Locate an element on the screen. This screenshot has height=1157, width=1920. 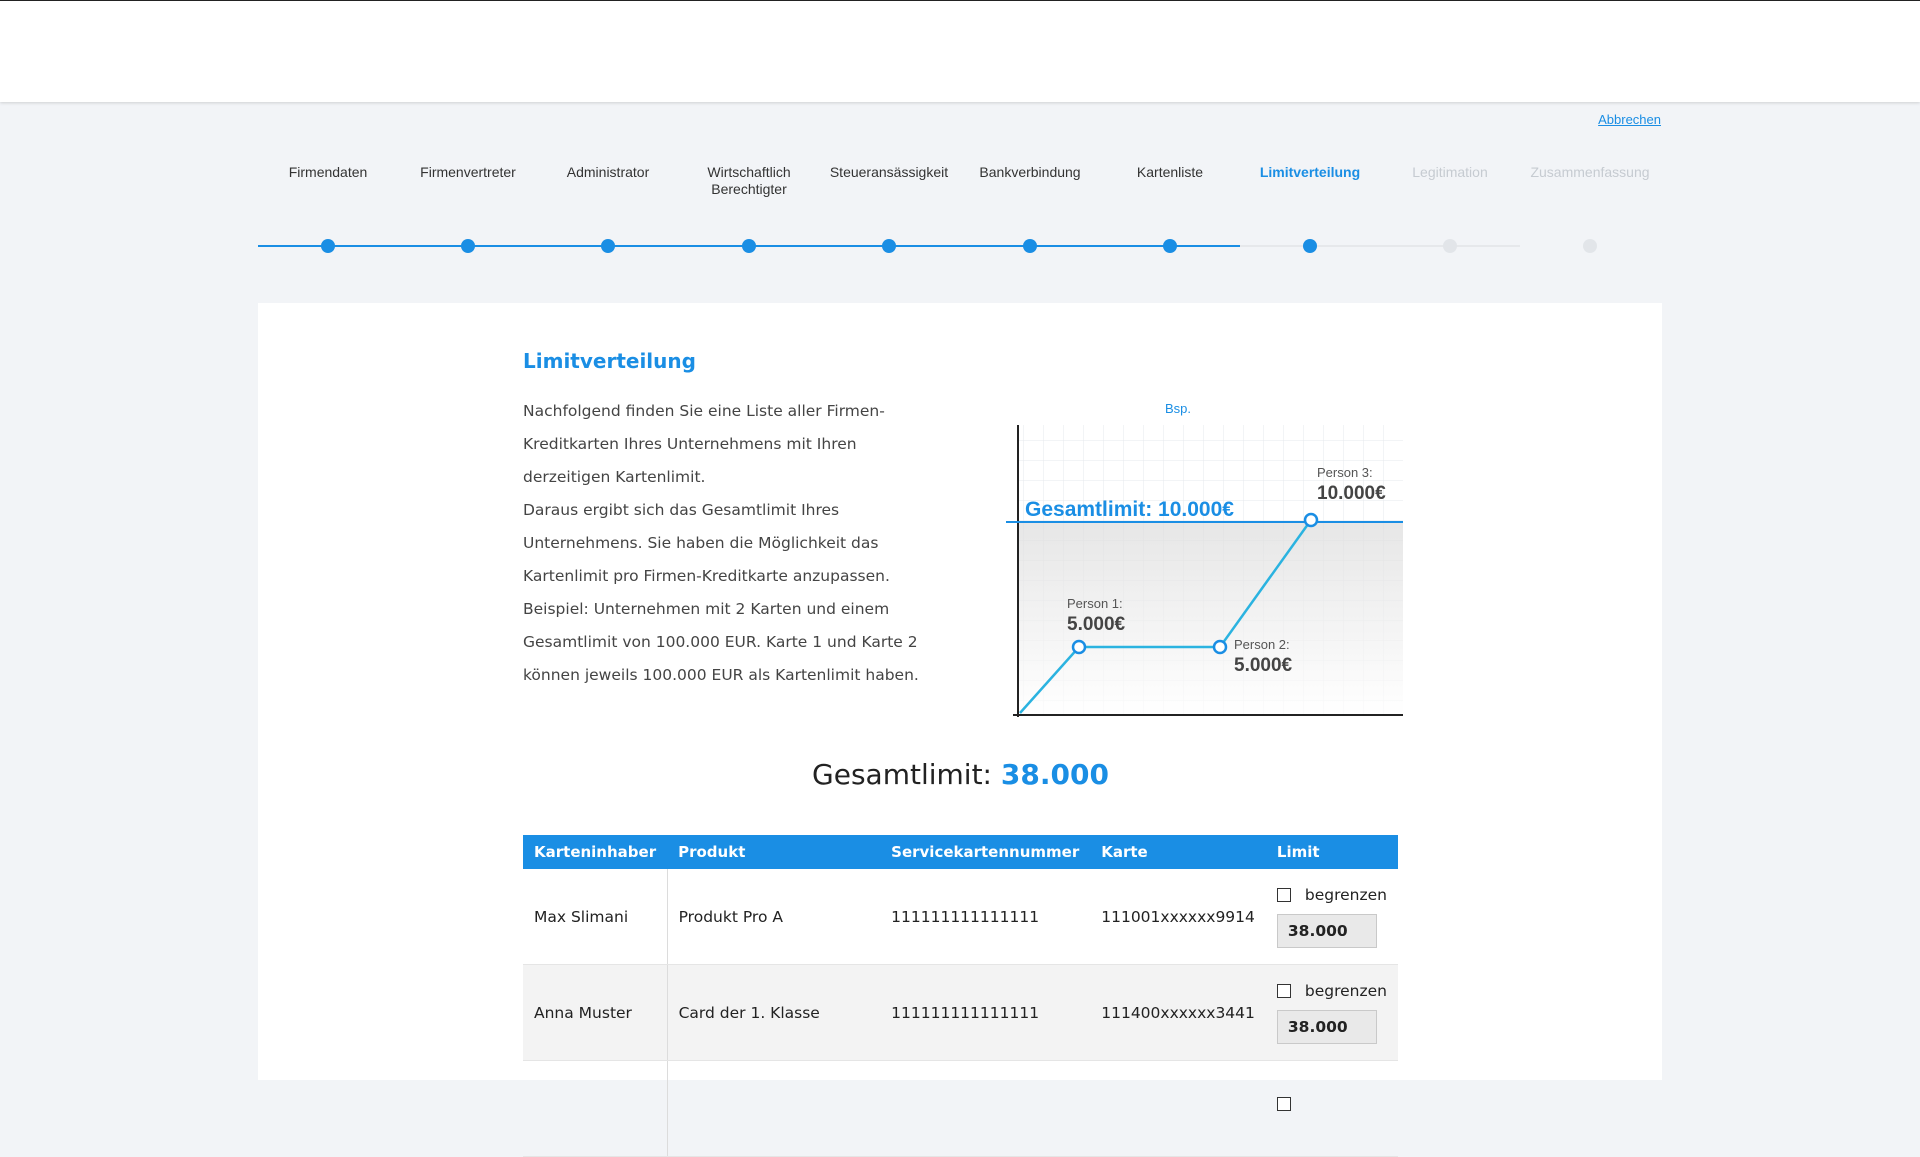
step-label: Legitimation is located at coordinates (1450, 172).